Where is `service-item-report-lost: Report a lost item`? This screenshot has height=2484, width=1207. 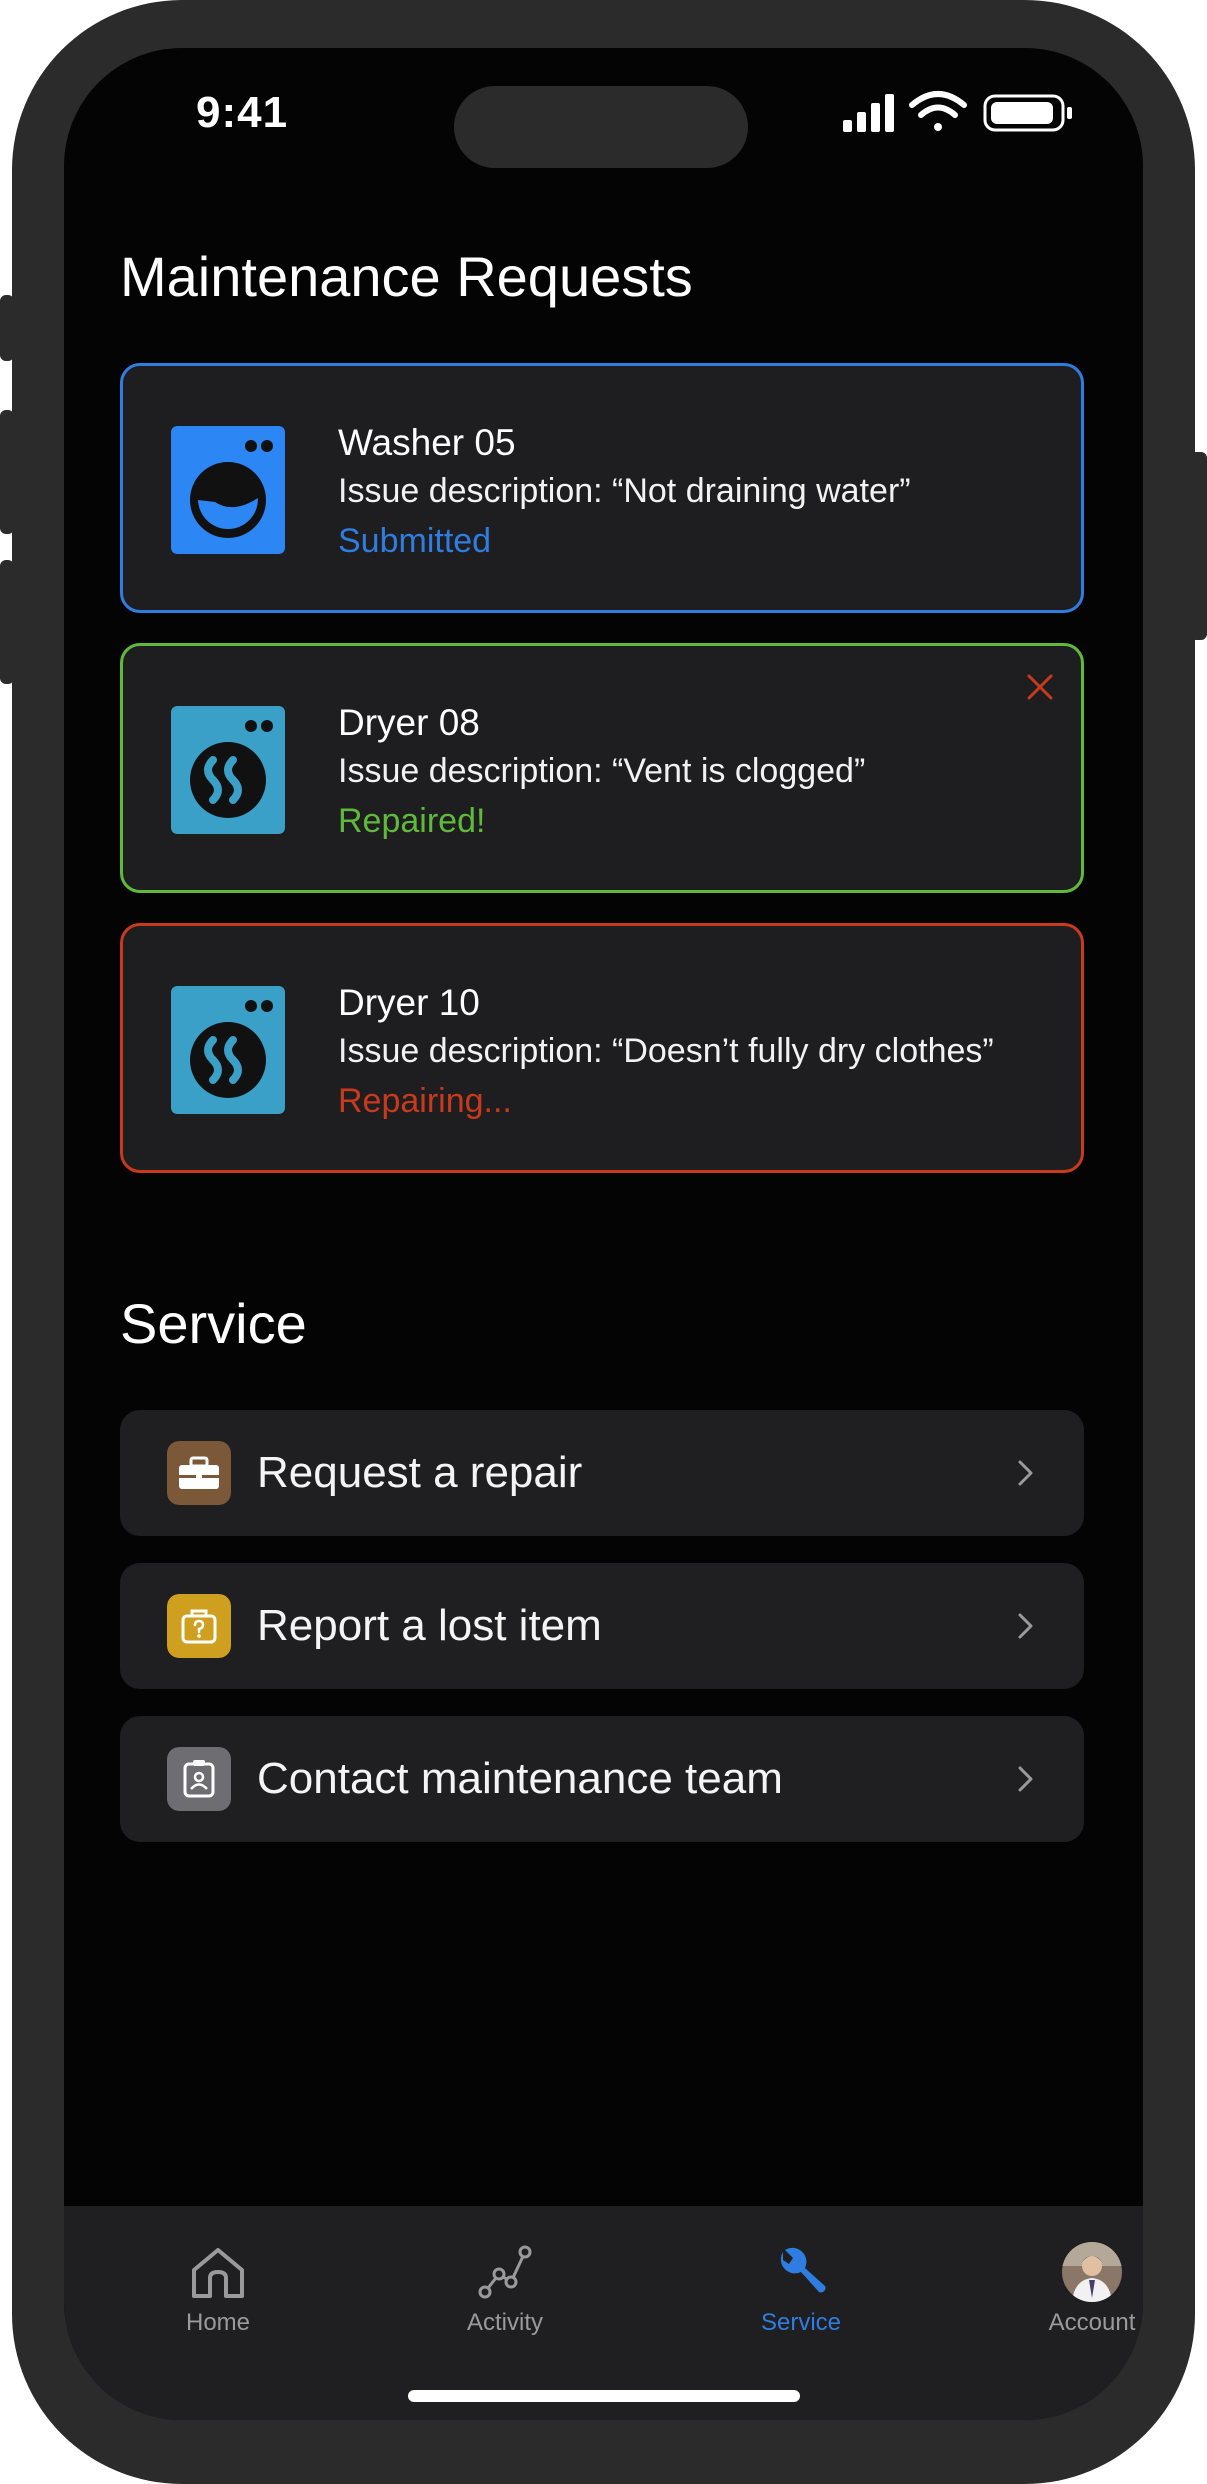 service-item-report-lost: Report a lost item is located at coordinates (602, 1626).